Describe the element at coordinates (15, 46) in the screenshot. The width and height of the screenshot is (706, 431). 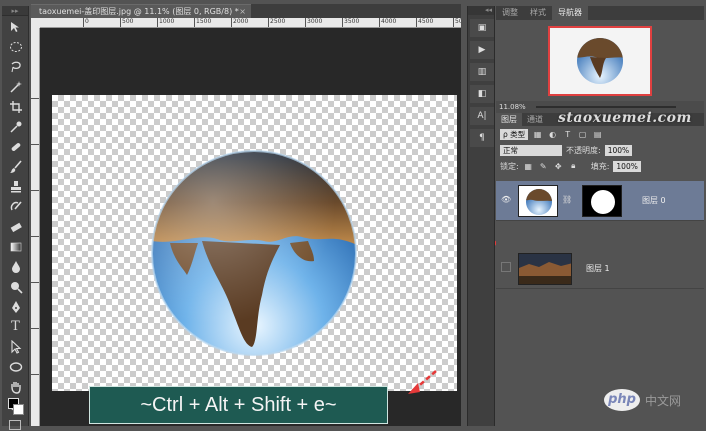
I see `marquee-icon` at that location.